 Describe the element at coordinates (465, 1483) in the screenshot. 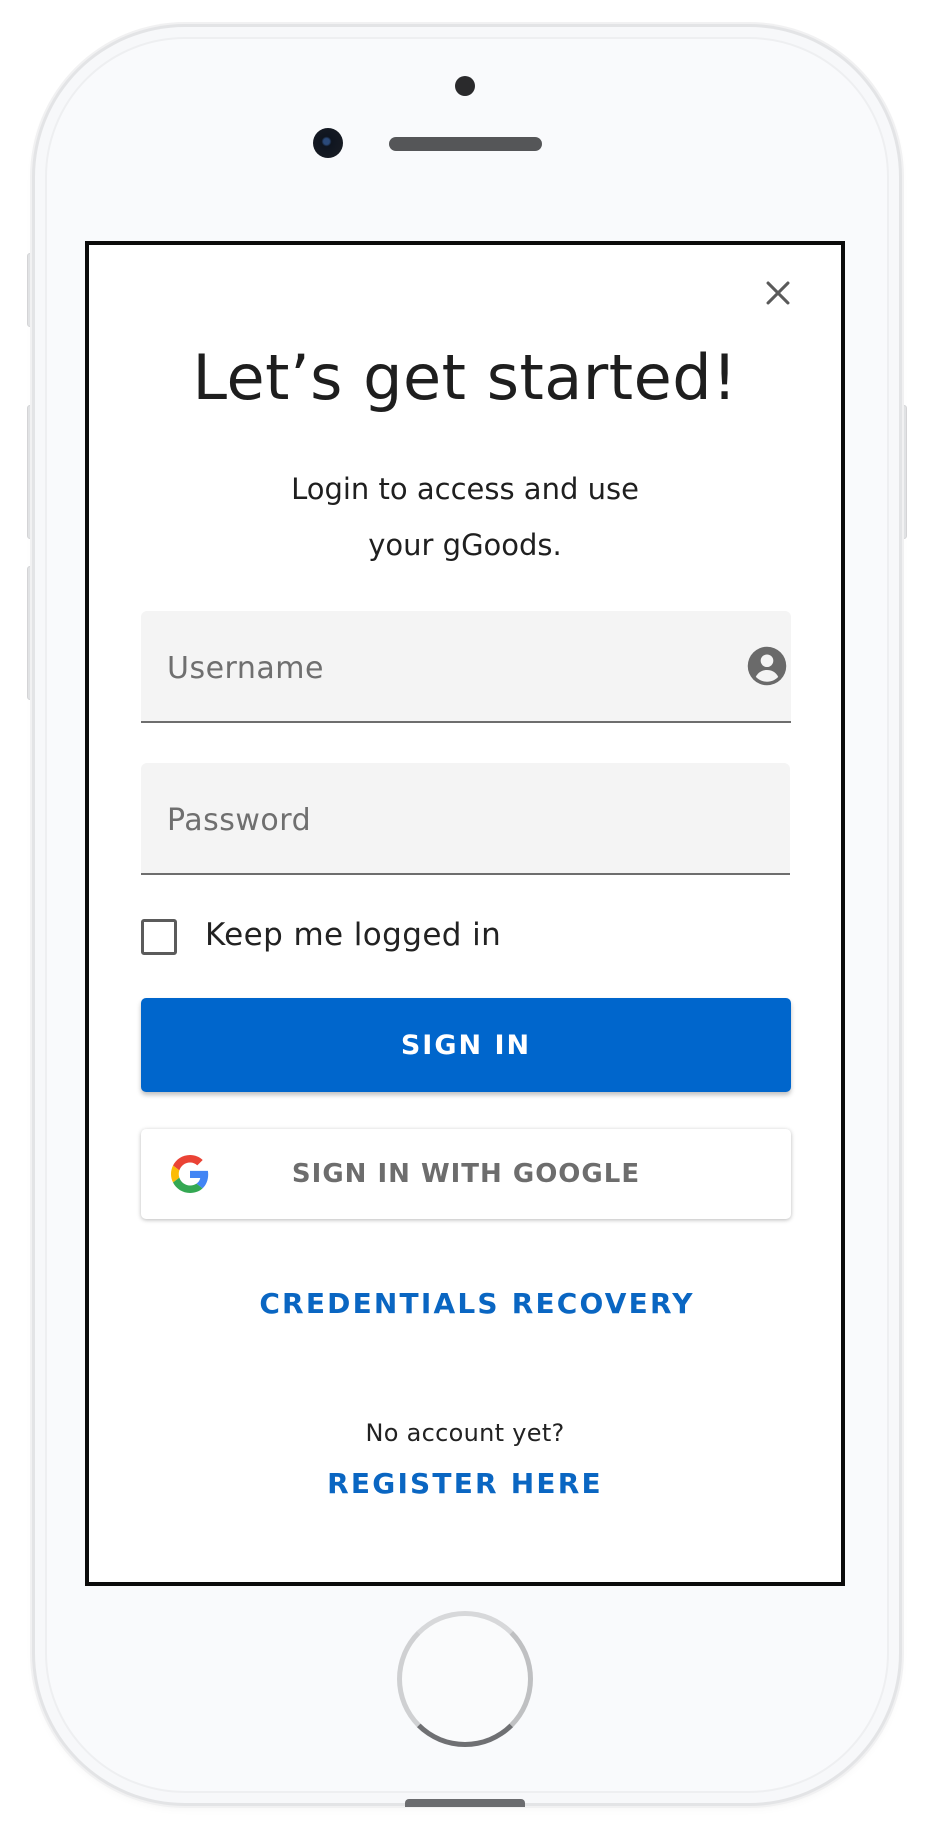

I see `register-link: REGISTER HERE` at that location.